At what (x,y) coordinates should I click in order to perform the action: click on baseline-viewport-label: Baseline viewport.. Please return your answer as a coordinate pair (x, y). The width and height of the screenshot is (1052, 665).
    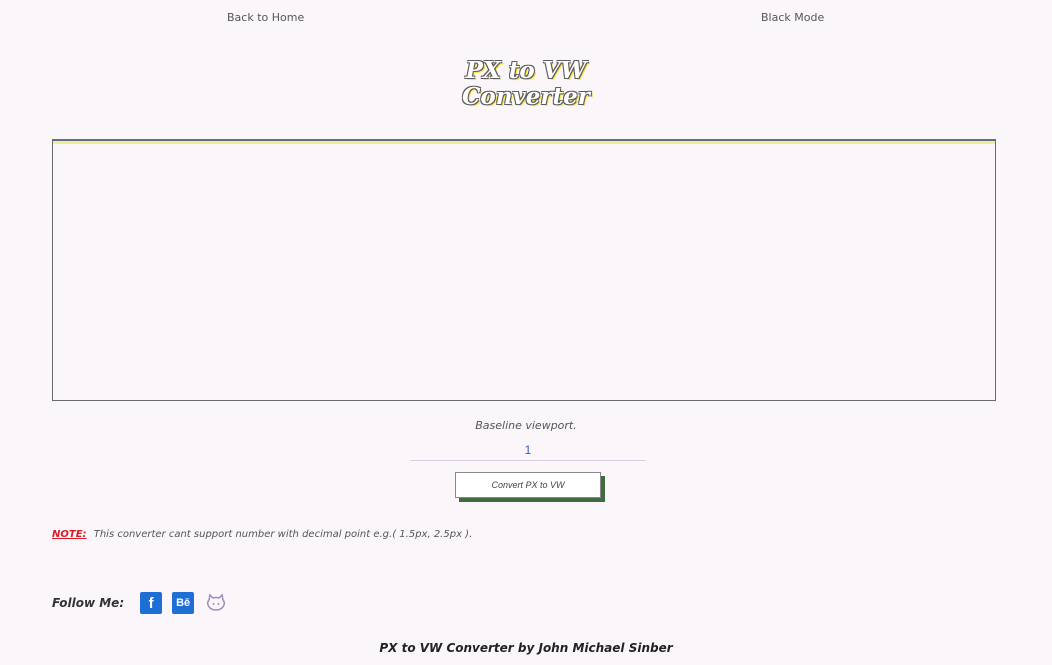
    Looking at the image, I should click on (526, 425).